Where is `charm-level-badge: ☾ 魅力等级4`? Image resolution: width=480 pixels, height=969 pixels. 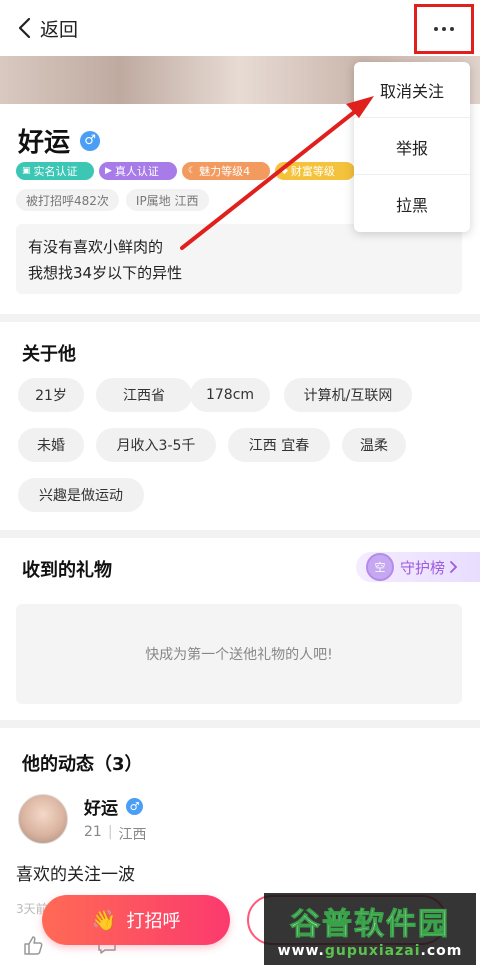 charm-level-badge: ☾ 魅力等级4 is located at coordinates (226, 171).